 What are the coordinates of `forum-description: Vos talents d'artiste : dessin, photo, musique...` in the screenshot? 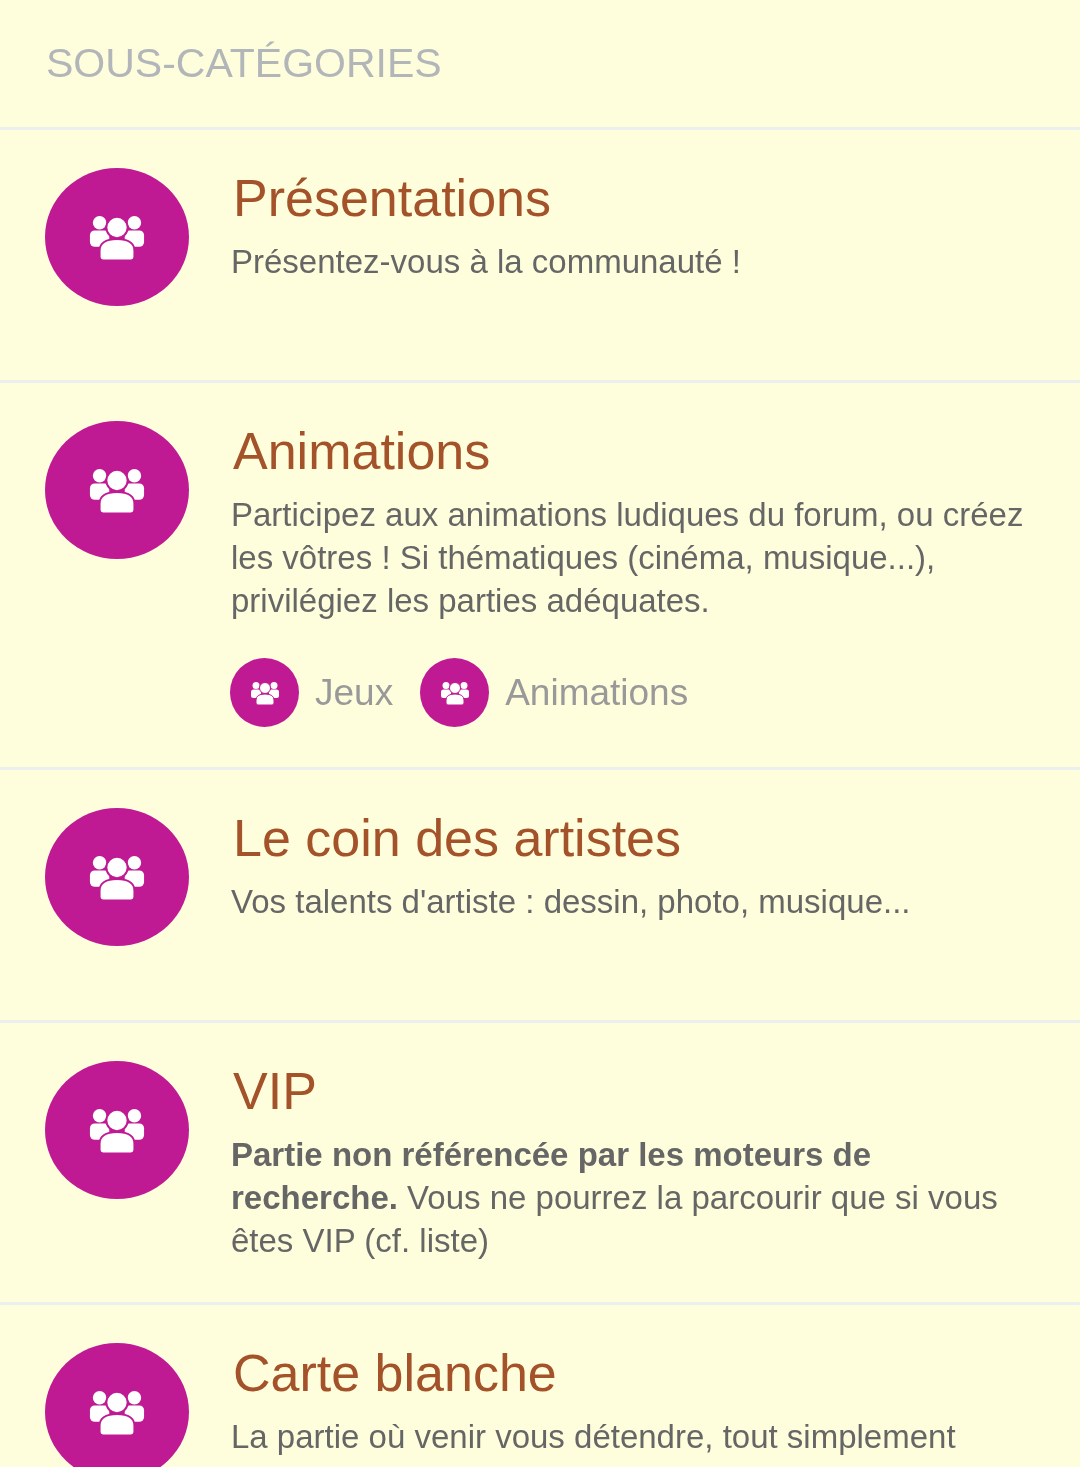 It's located at (571, 902).